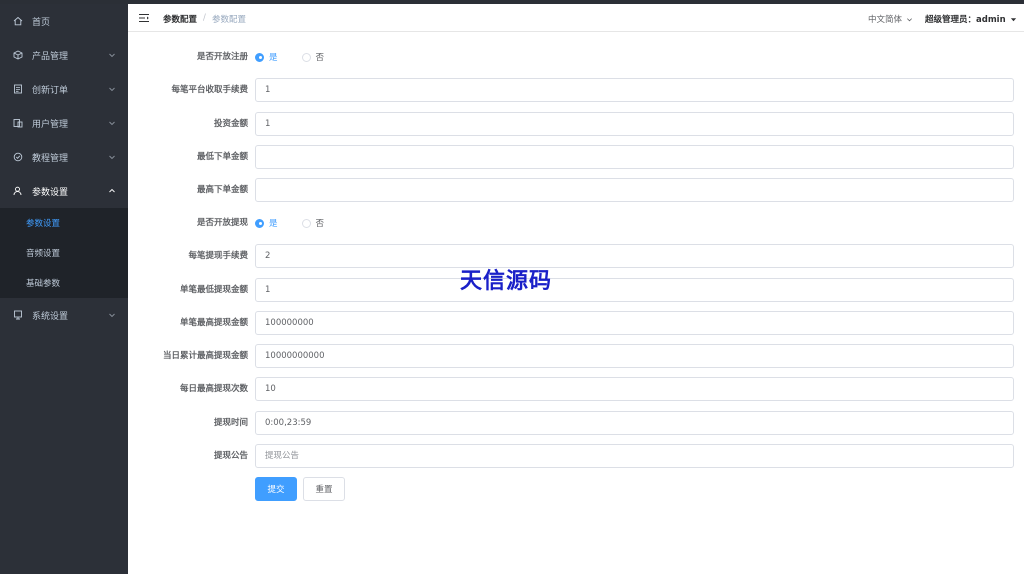 The height and width of the screenshot is (574, 1024). I want to click on user-menu: 超级管理员：admin, so click(971, 19).